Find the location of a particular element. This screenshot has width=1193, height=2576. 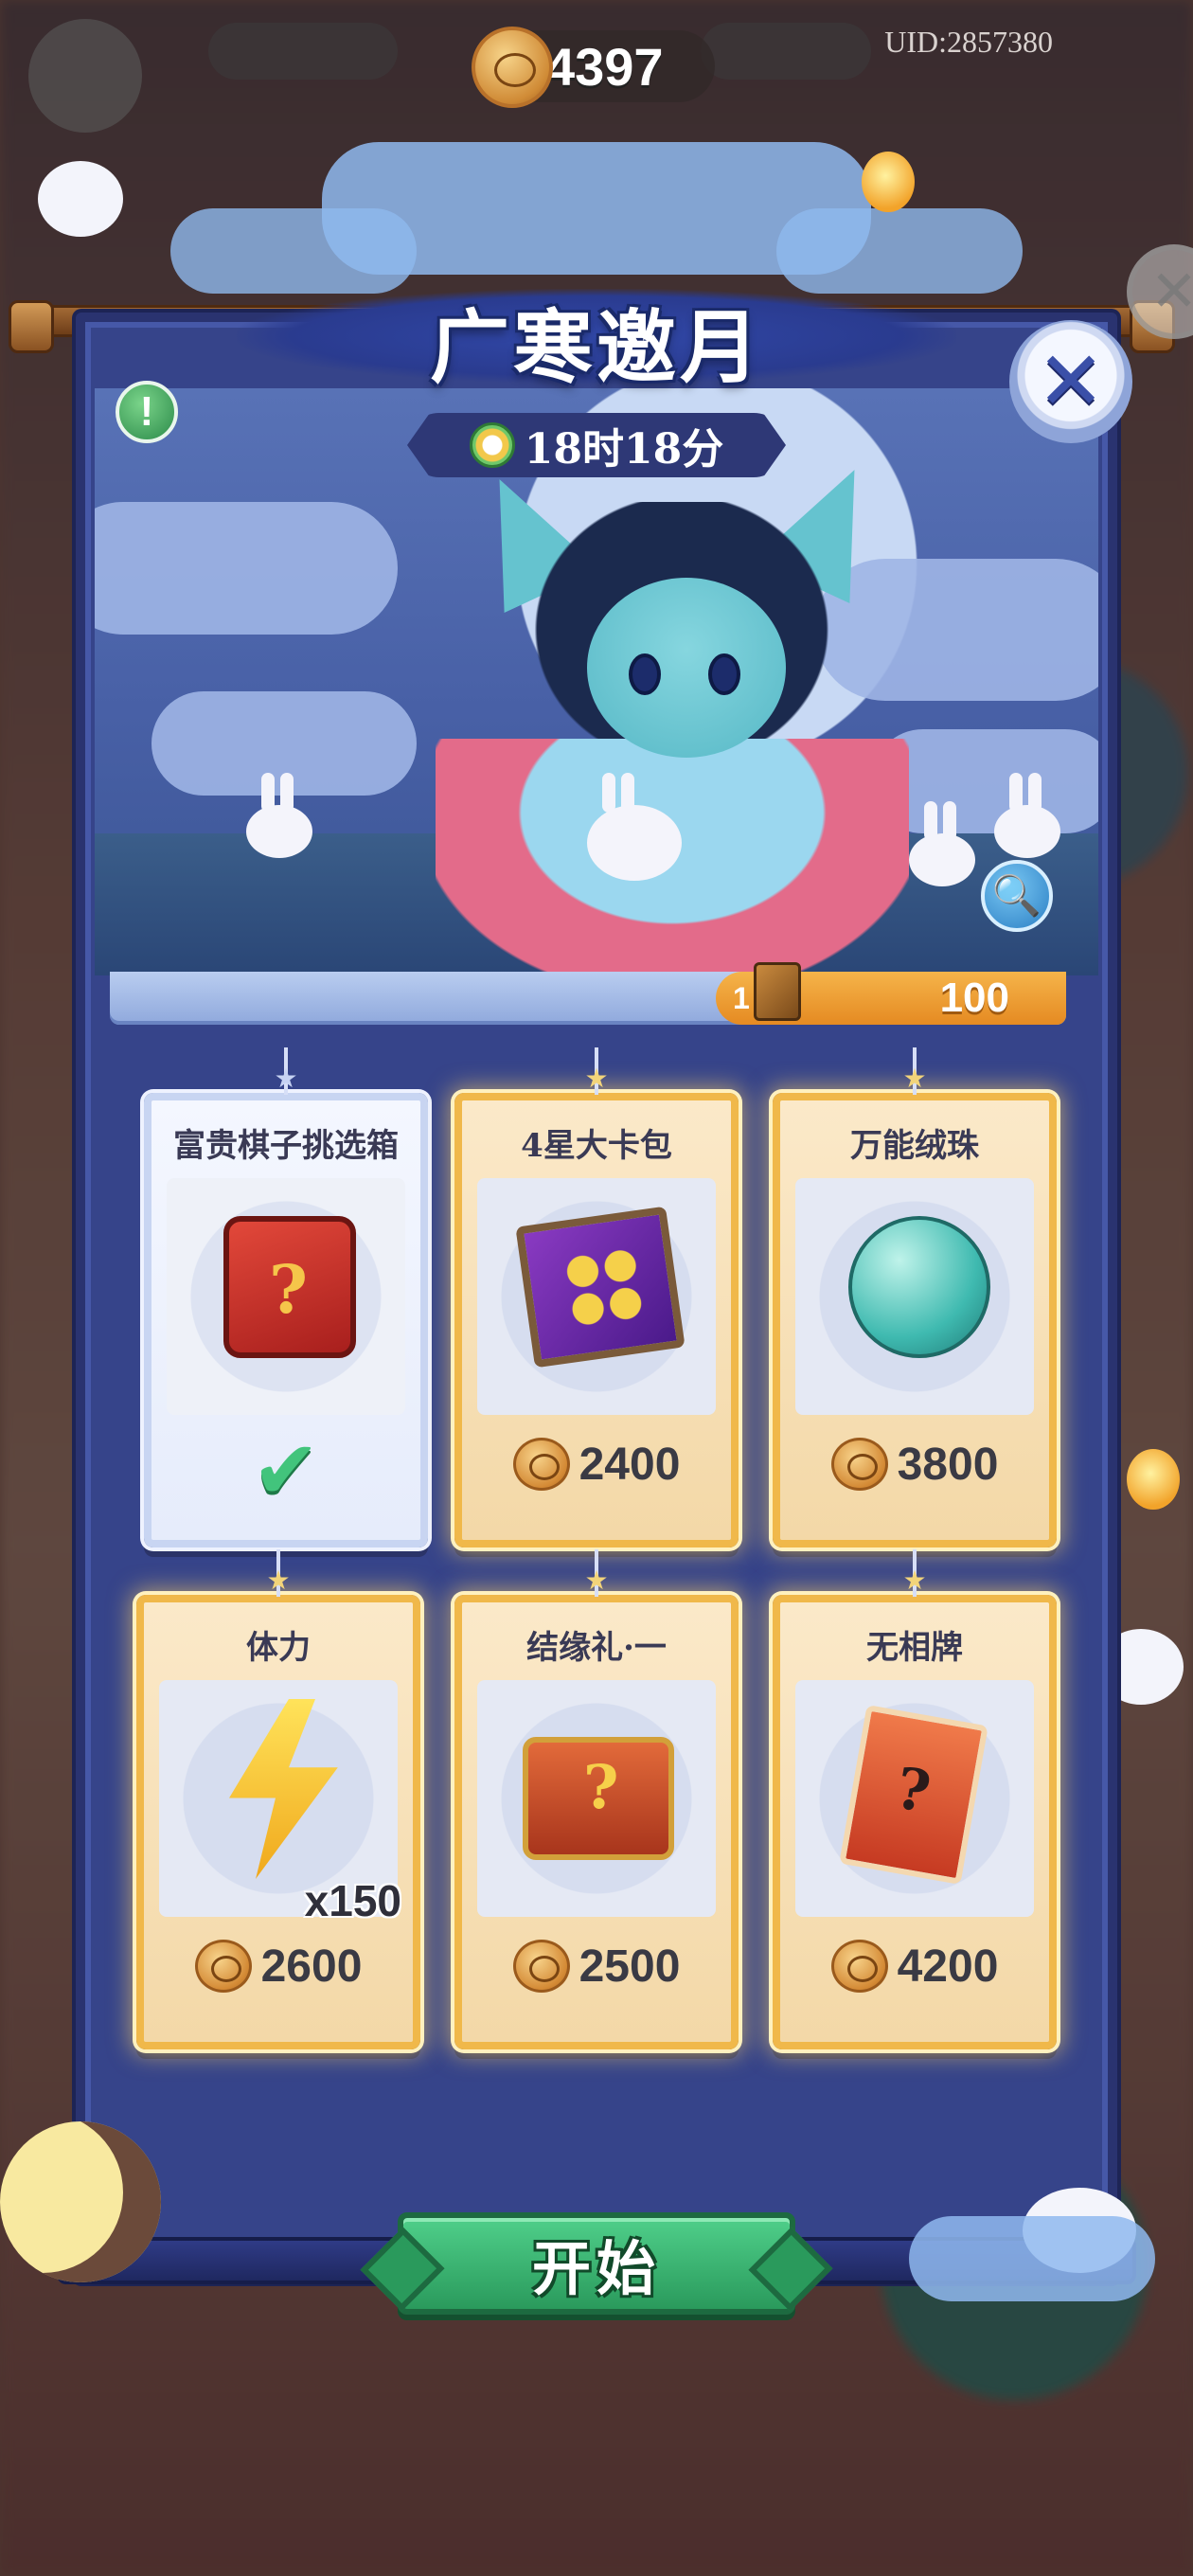

card-price-row: 3800 is located at coordinates (914, 1464).